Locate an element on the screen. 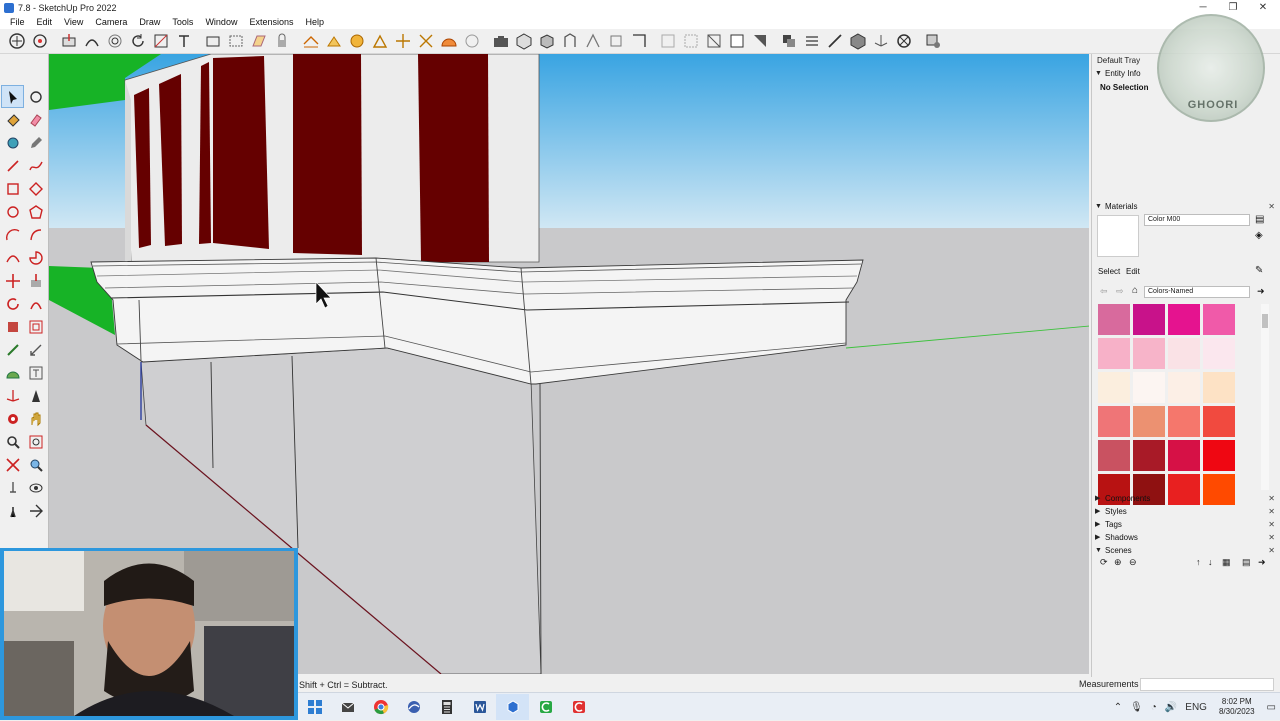 This screenshot has height=721, width=1280. eyedropper-icon: ✎ is located at coordinates (1259, 270).